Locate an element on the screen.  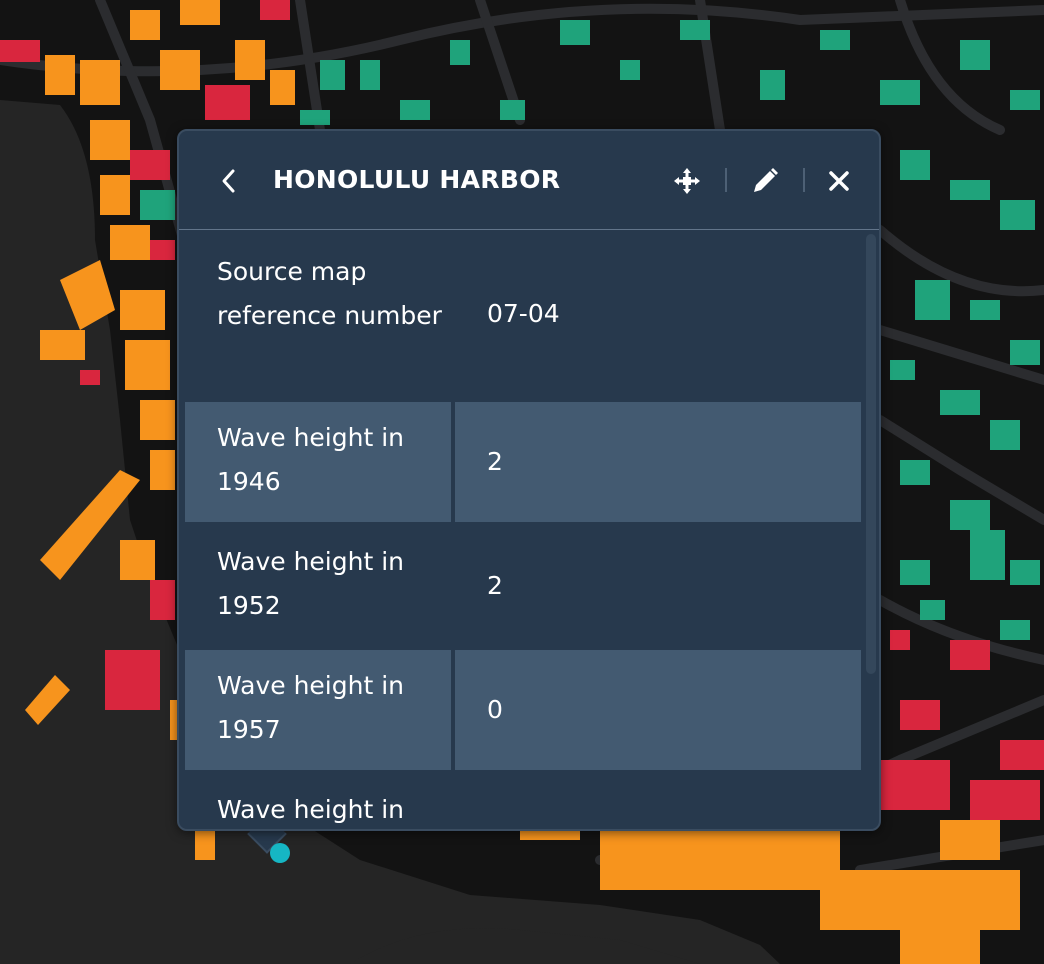
edit-button is located at coordinates (765, 181).